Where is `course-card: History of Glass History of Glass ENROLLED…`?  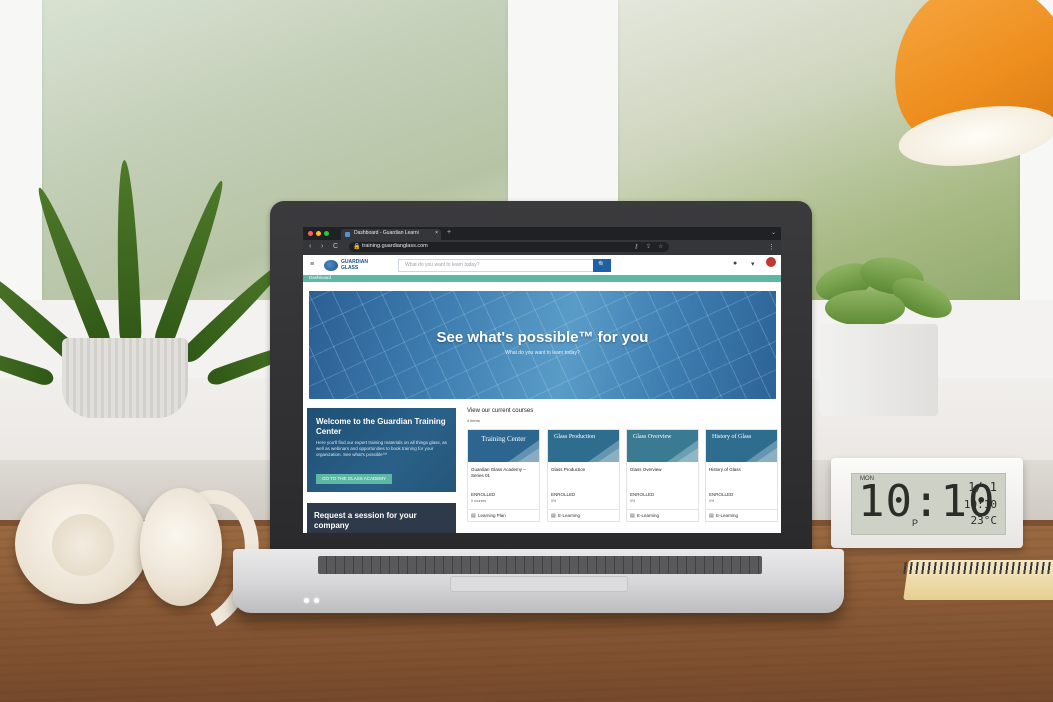 course-card: History of Glass History of Glass ENROLLED… is located at coordinates (741, 475).